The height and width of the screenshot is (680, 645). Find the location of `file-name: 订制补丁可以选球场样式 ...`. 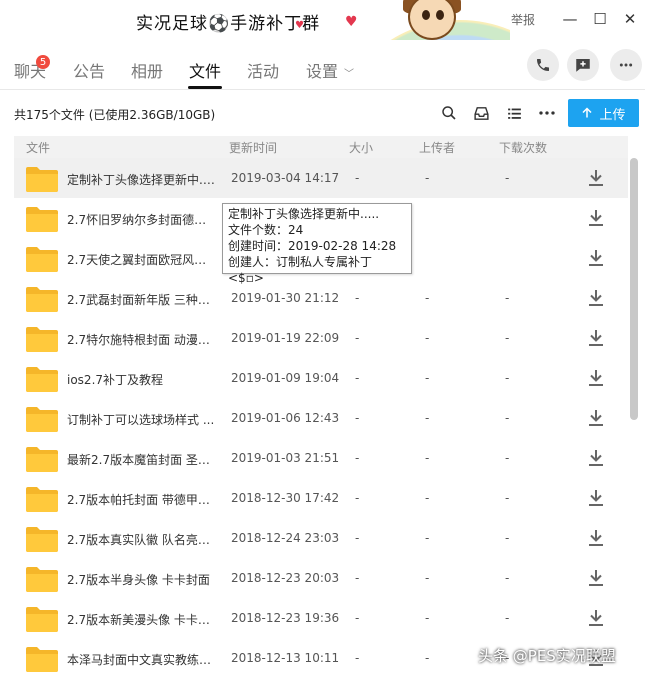

file-name: 订制补丁可以选球场样式 ... is located at coordinates (142, 419).